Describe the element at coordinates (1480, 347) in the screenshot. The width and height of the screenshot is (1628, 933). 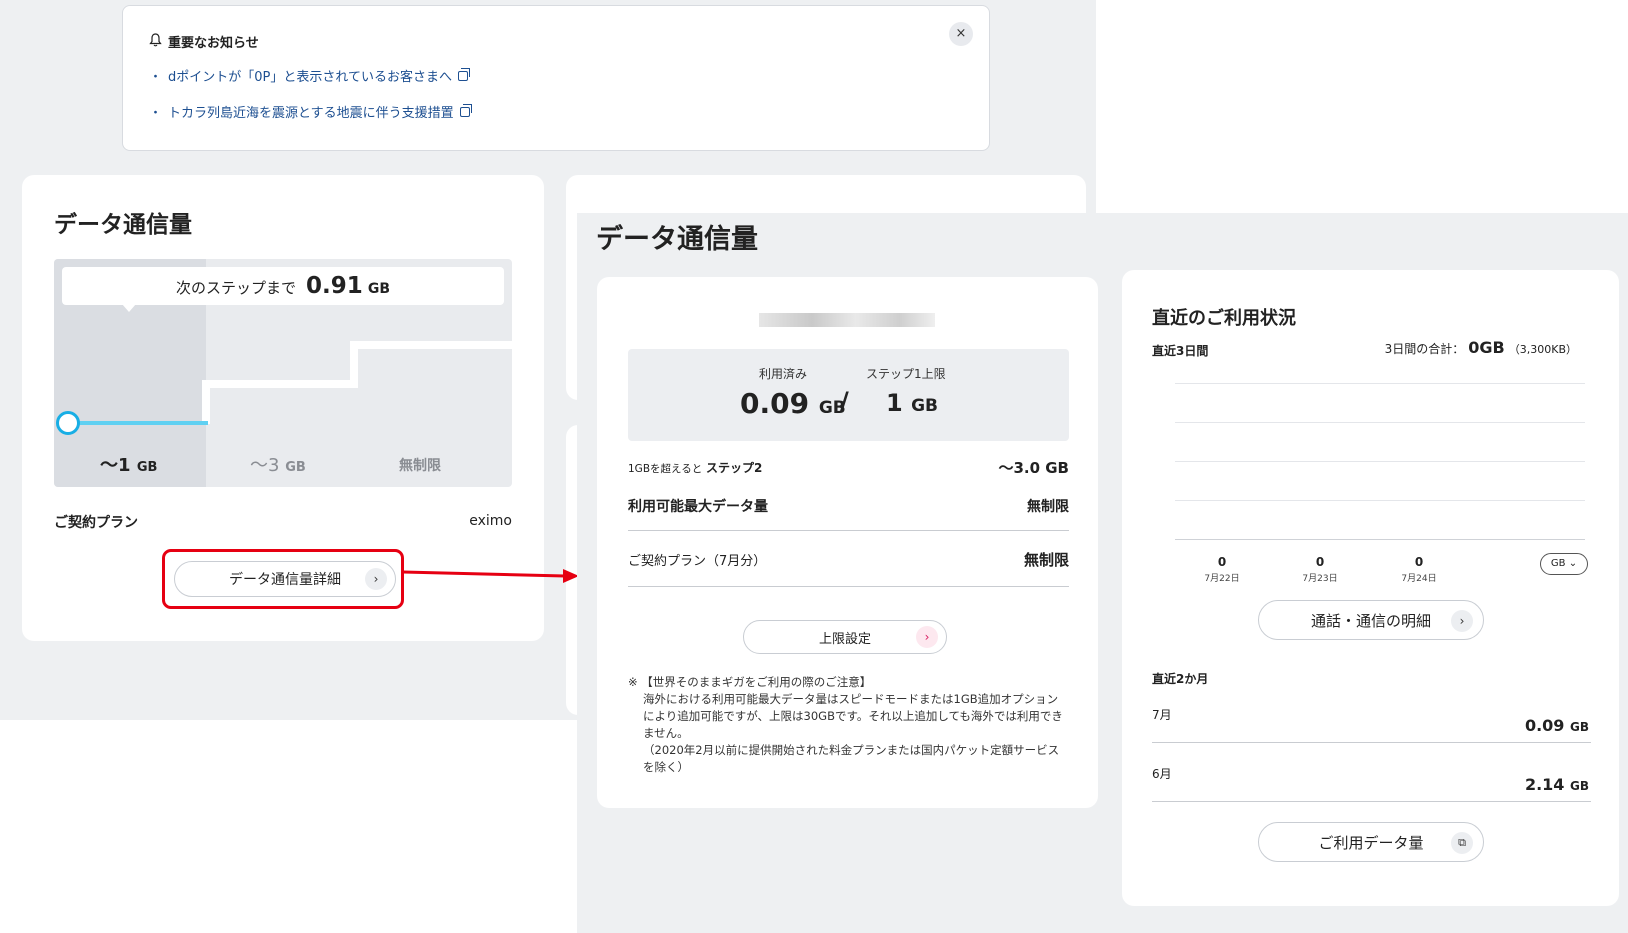
I see `recent-3-days-total: 3日間の合計： 0GB （3,300KB）` at that location.